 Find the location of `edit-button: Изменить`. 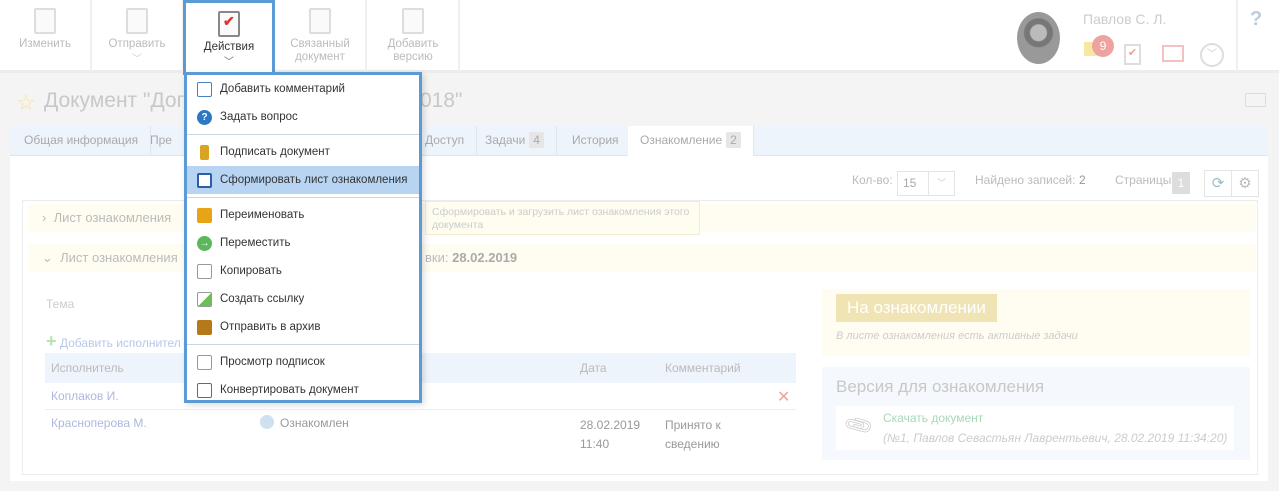

edit-button: Изменить is located at coordinates (46, 36).